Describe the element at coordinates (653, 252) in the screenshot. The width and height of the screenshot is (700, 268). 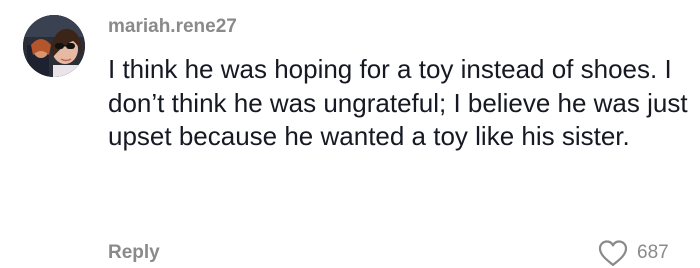
I see `like-count: 687` at that location.